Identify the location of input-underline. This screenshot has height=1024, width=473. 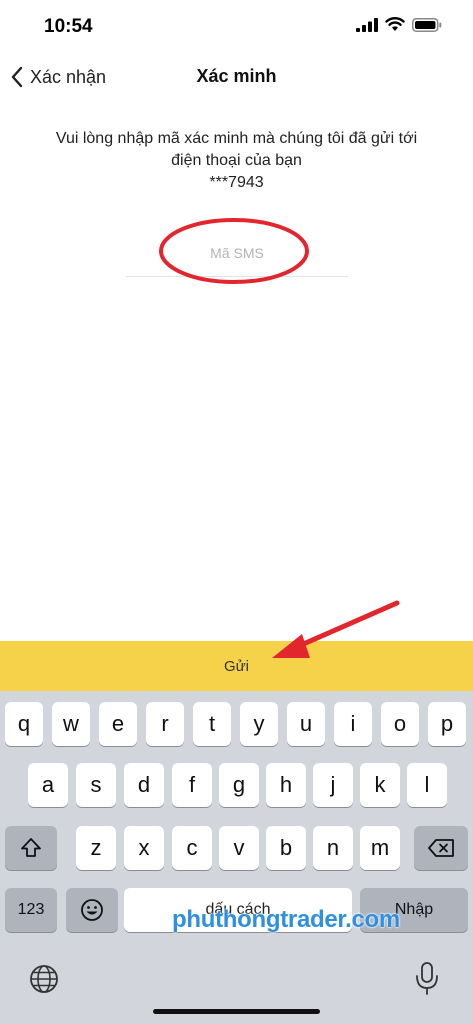
(237, 276).